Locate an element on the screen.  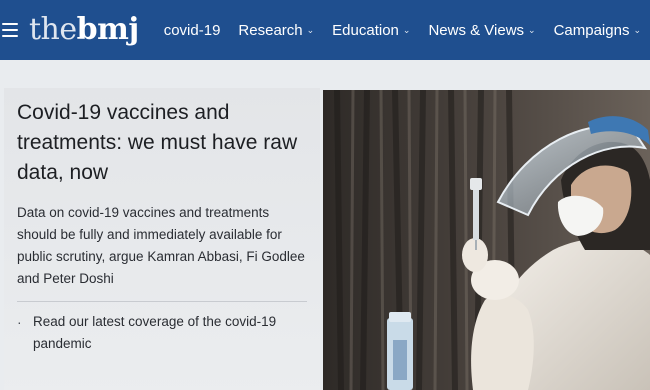
nav-item-education: Education ⌄ is located at coordinates (371, 30).